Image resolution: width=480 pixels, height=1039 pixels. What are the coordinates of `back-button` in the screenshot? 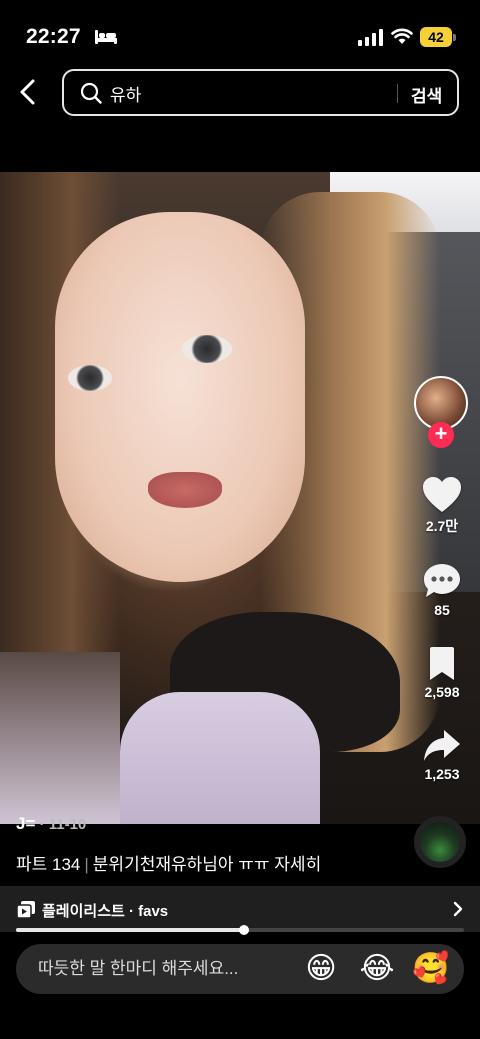 It's located at (29, 92).